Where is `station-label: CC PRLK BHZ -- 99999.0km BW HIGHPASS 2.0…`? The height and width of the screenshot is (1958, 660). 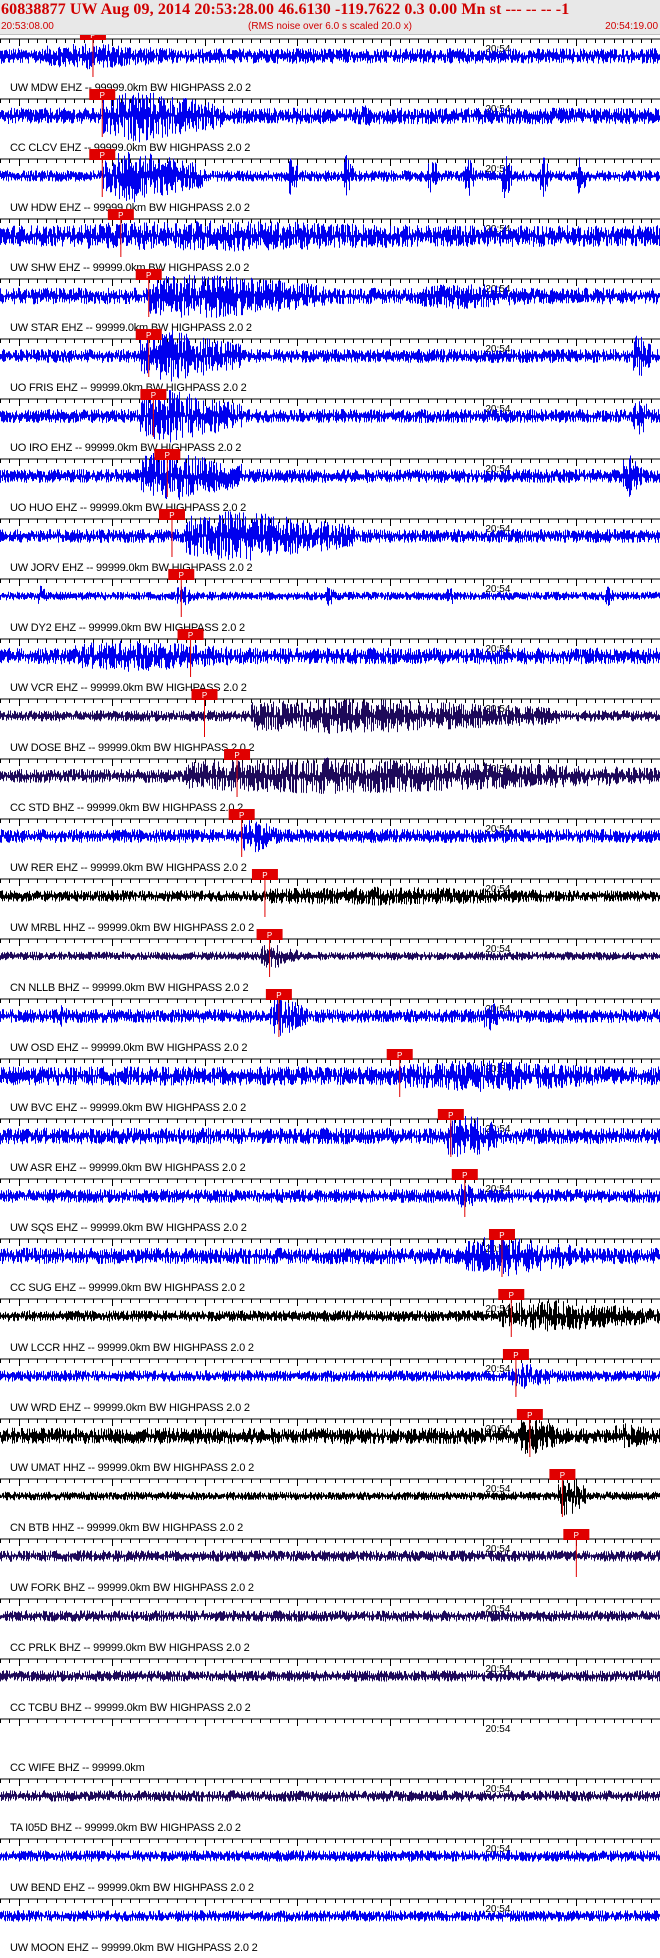 station-label: CC PRLK BHZ -- 99999.0km BW HIGHPASS 2.0… is located at coordinates (130, 1648).